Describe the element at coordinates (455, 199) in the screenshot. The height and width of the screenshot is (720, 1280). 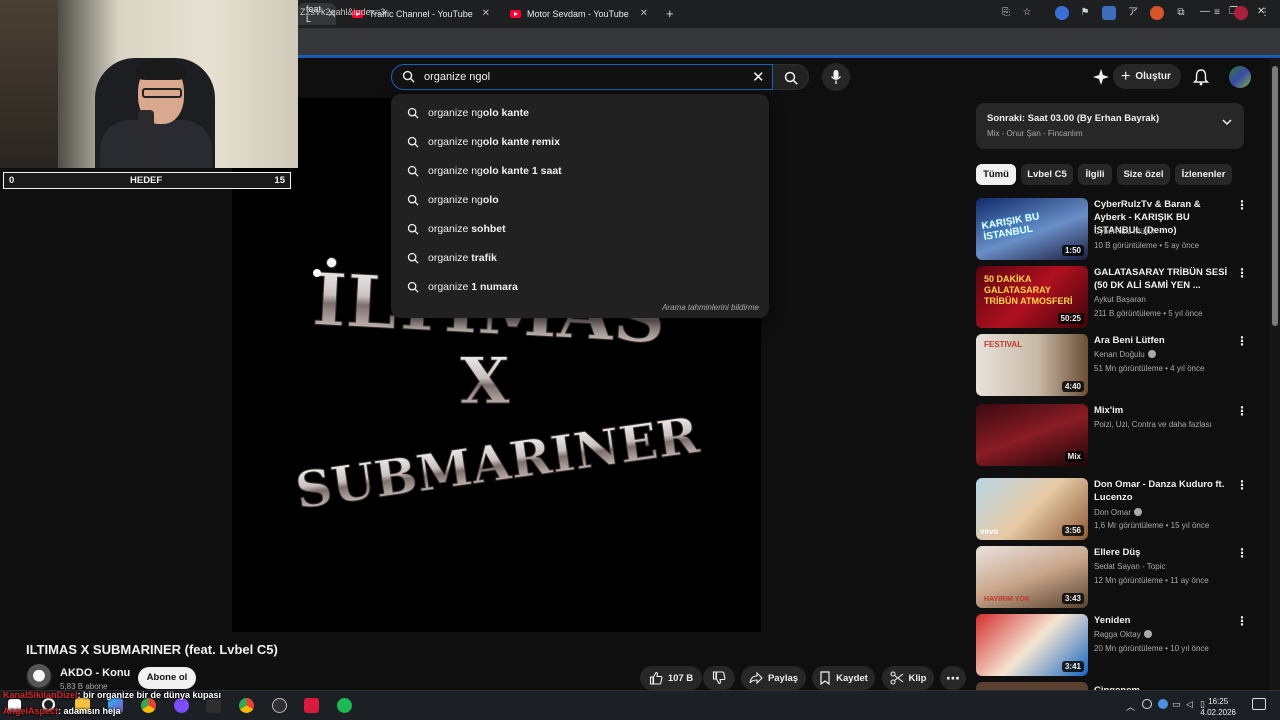
I see `suggestion-prefix: organize ng` at that location.